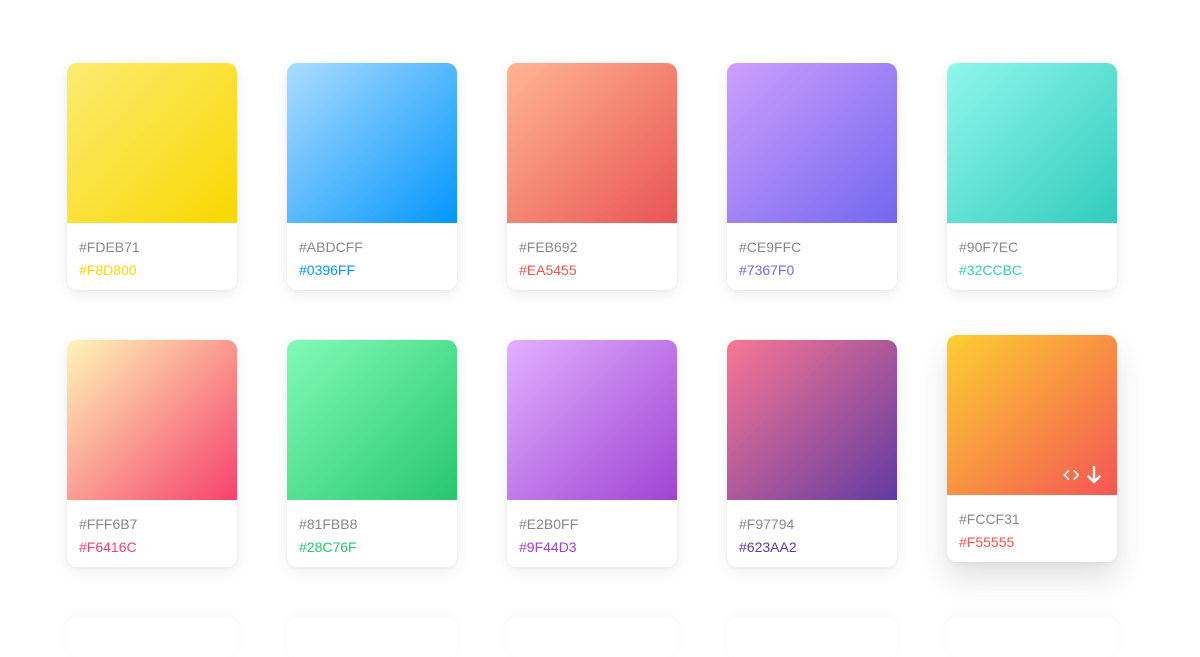 The width and height of the screenshot is (1200, 657). What do you see at coordinates (372, 529) in the screenshot?
I see `color-codes: #81FBB8 #28C76F` at bounding box center [372, 529].